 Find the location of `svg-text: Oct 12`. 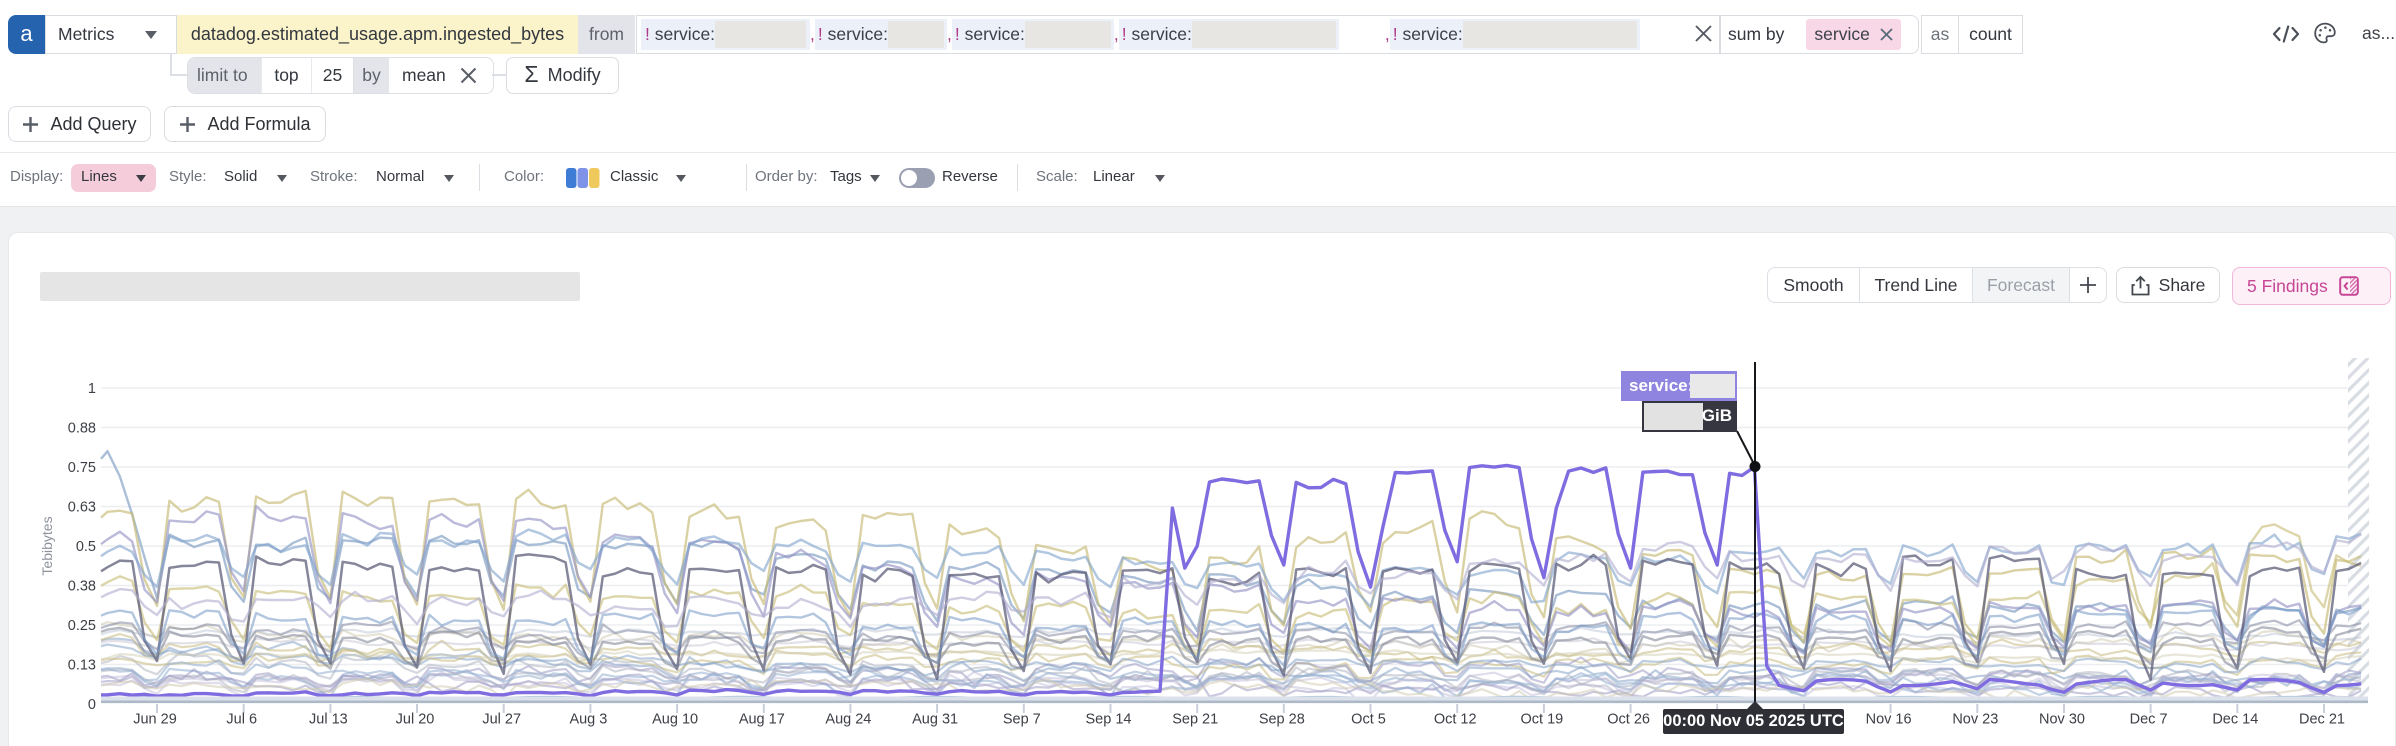

svg-text: Oct 12 is located at coordinates (1455, 720).